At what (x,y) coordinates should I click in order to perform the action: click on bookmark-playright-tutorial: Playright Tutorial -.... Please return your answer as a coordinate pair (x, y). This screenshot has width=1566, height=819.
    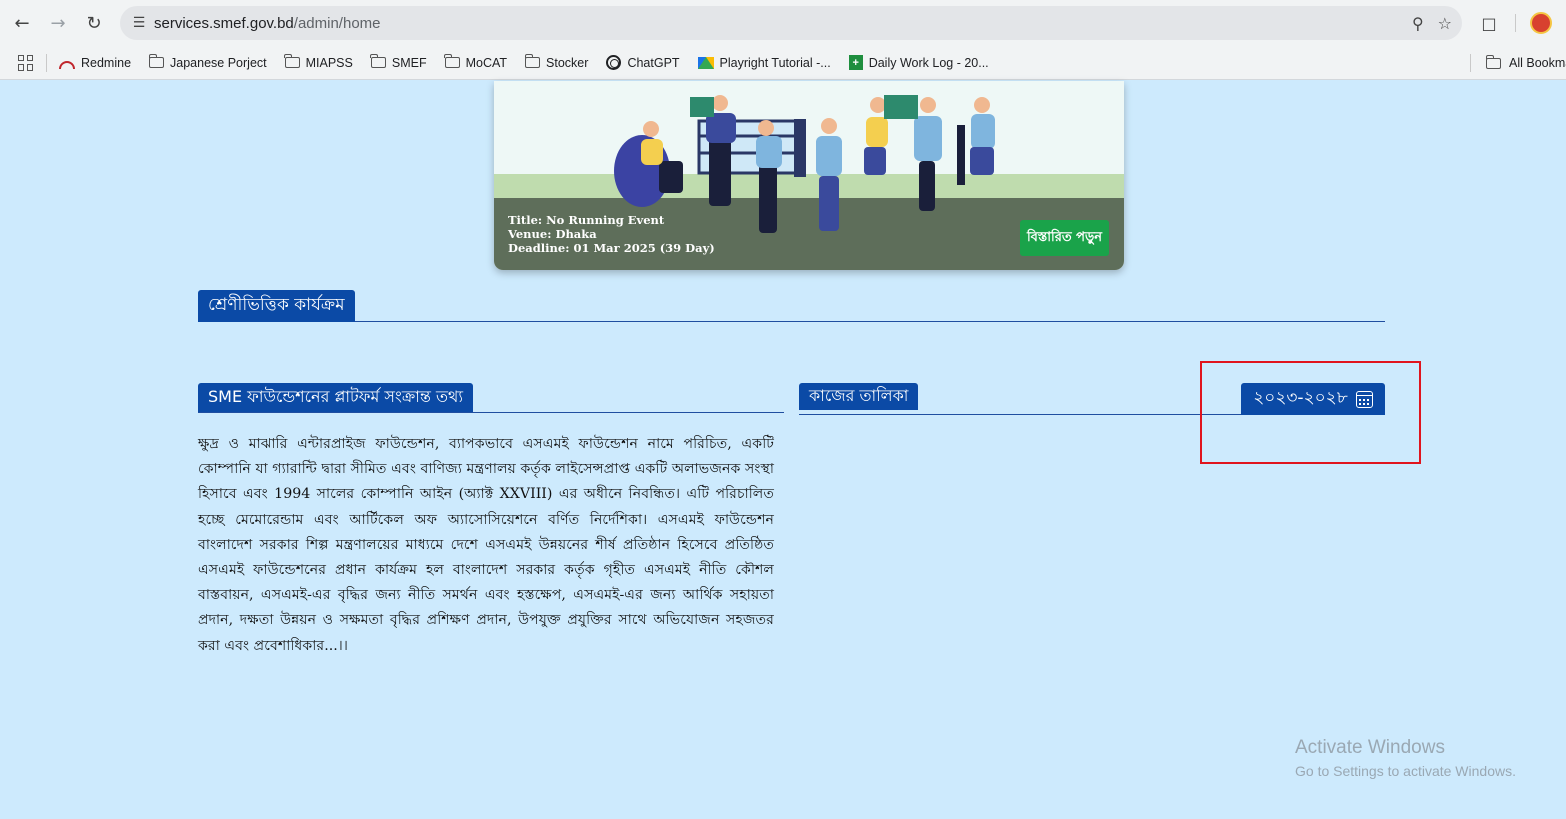
    Looking at the image, I should click on (764, 62).